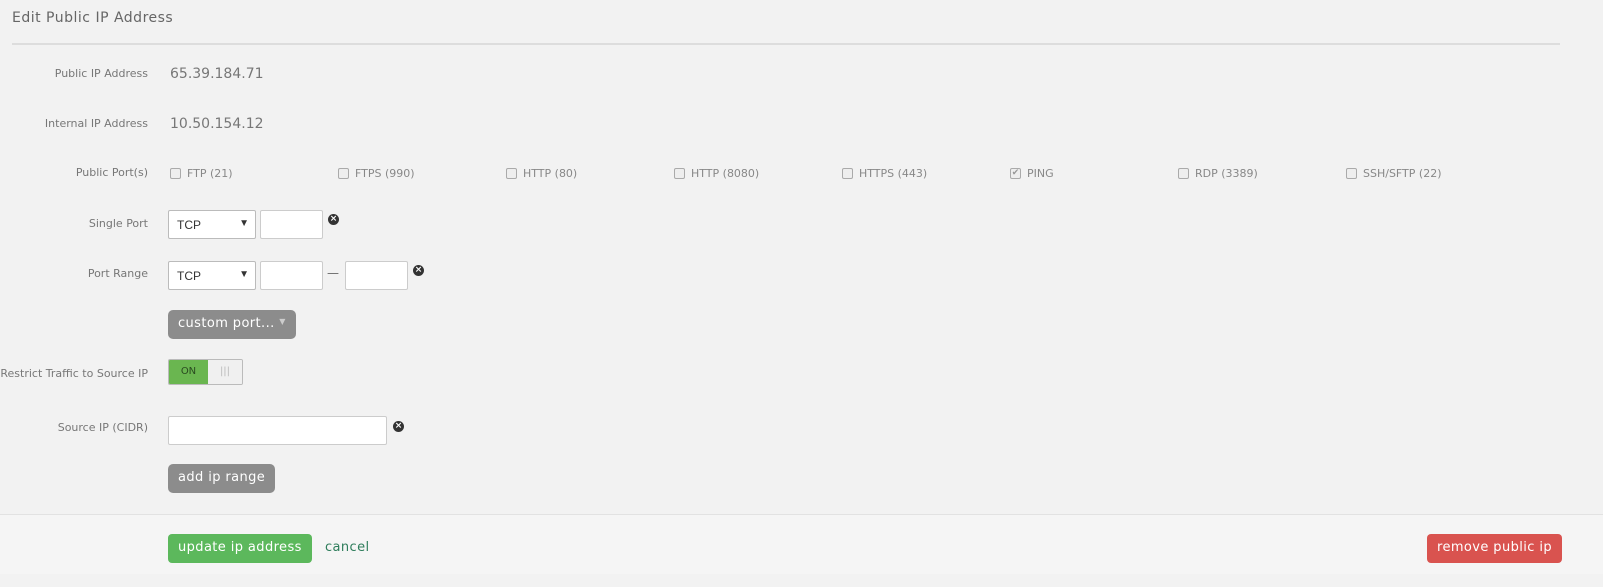 This screenshot has width=1603, height=587. Describe the element at coordinates (893, 173) in the screenshot. I see `port-label: HTTPS (443)` at that location.